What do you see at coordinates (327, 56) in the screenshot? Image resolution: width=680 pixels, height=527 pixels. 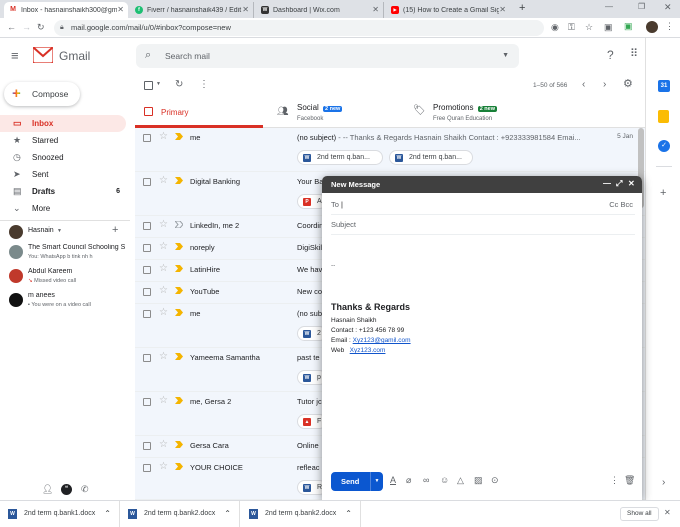 I see `search-input: ⌕ Search mail ▼` at bounding box center [327, 56].